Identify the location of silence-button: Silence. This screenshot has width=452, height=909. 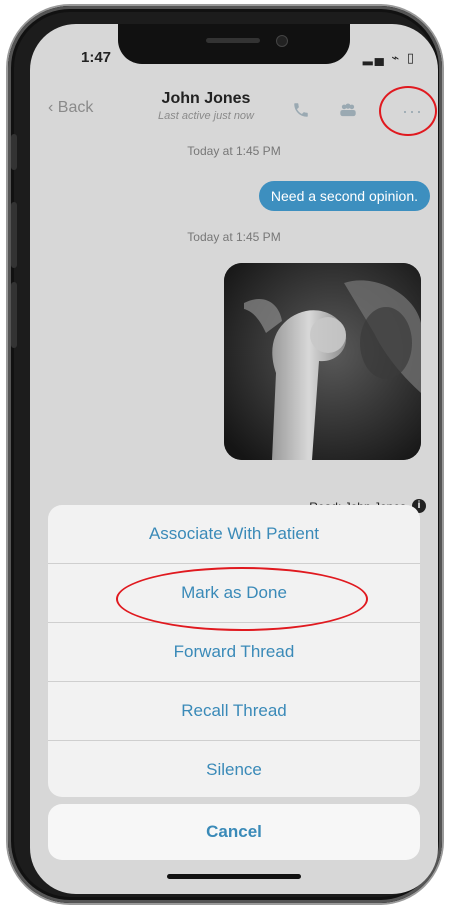
(234, 769).